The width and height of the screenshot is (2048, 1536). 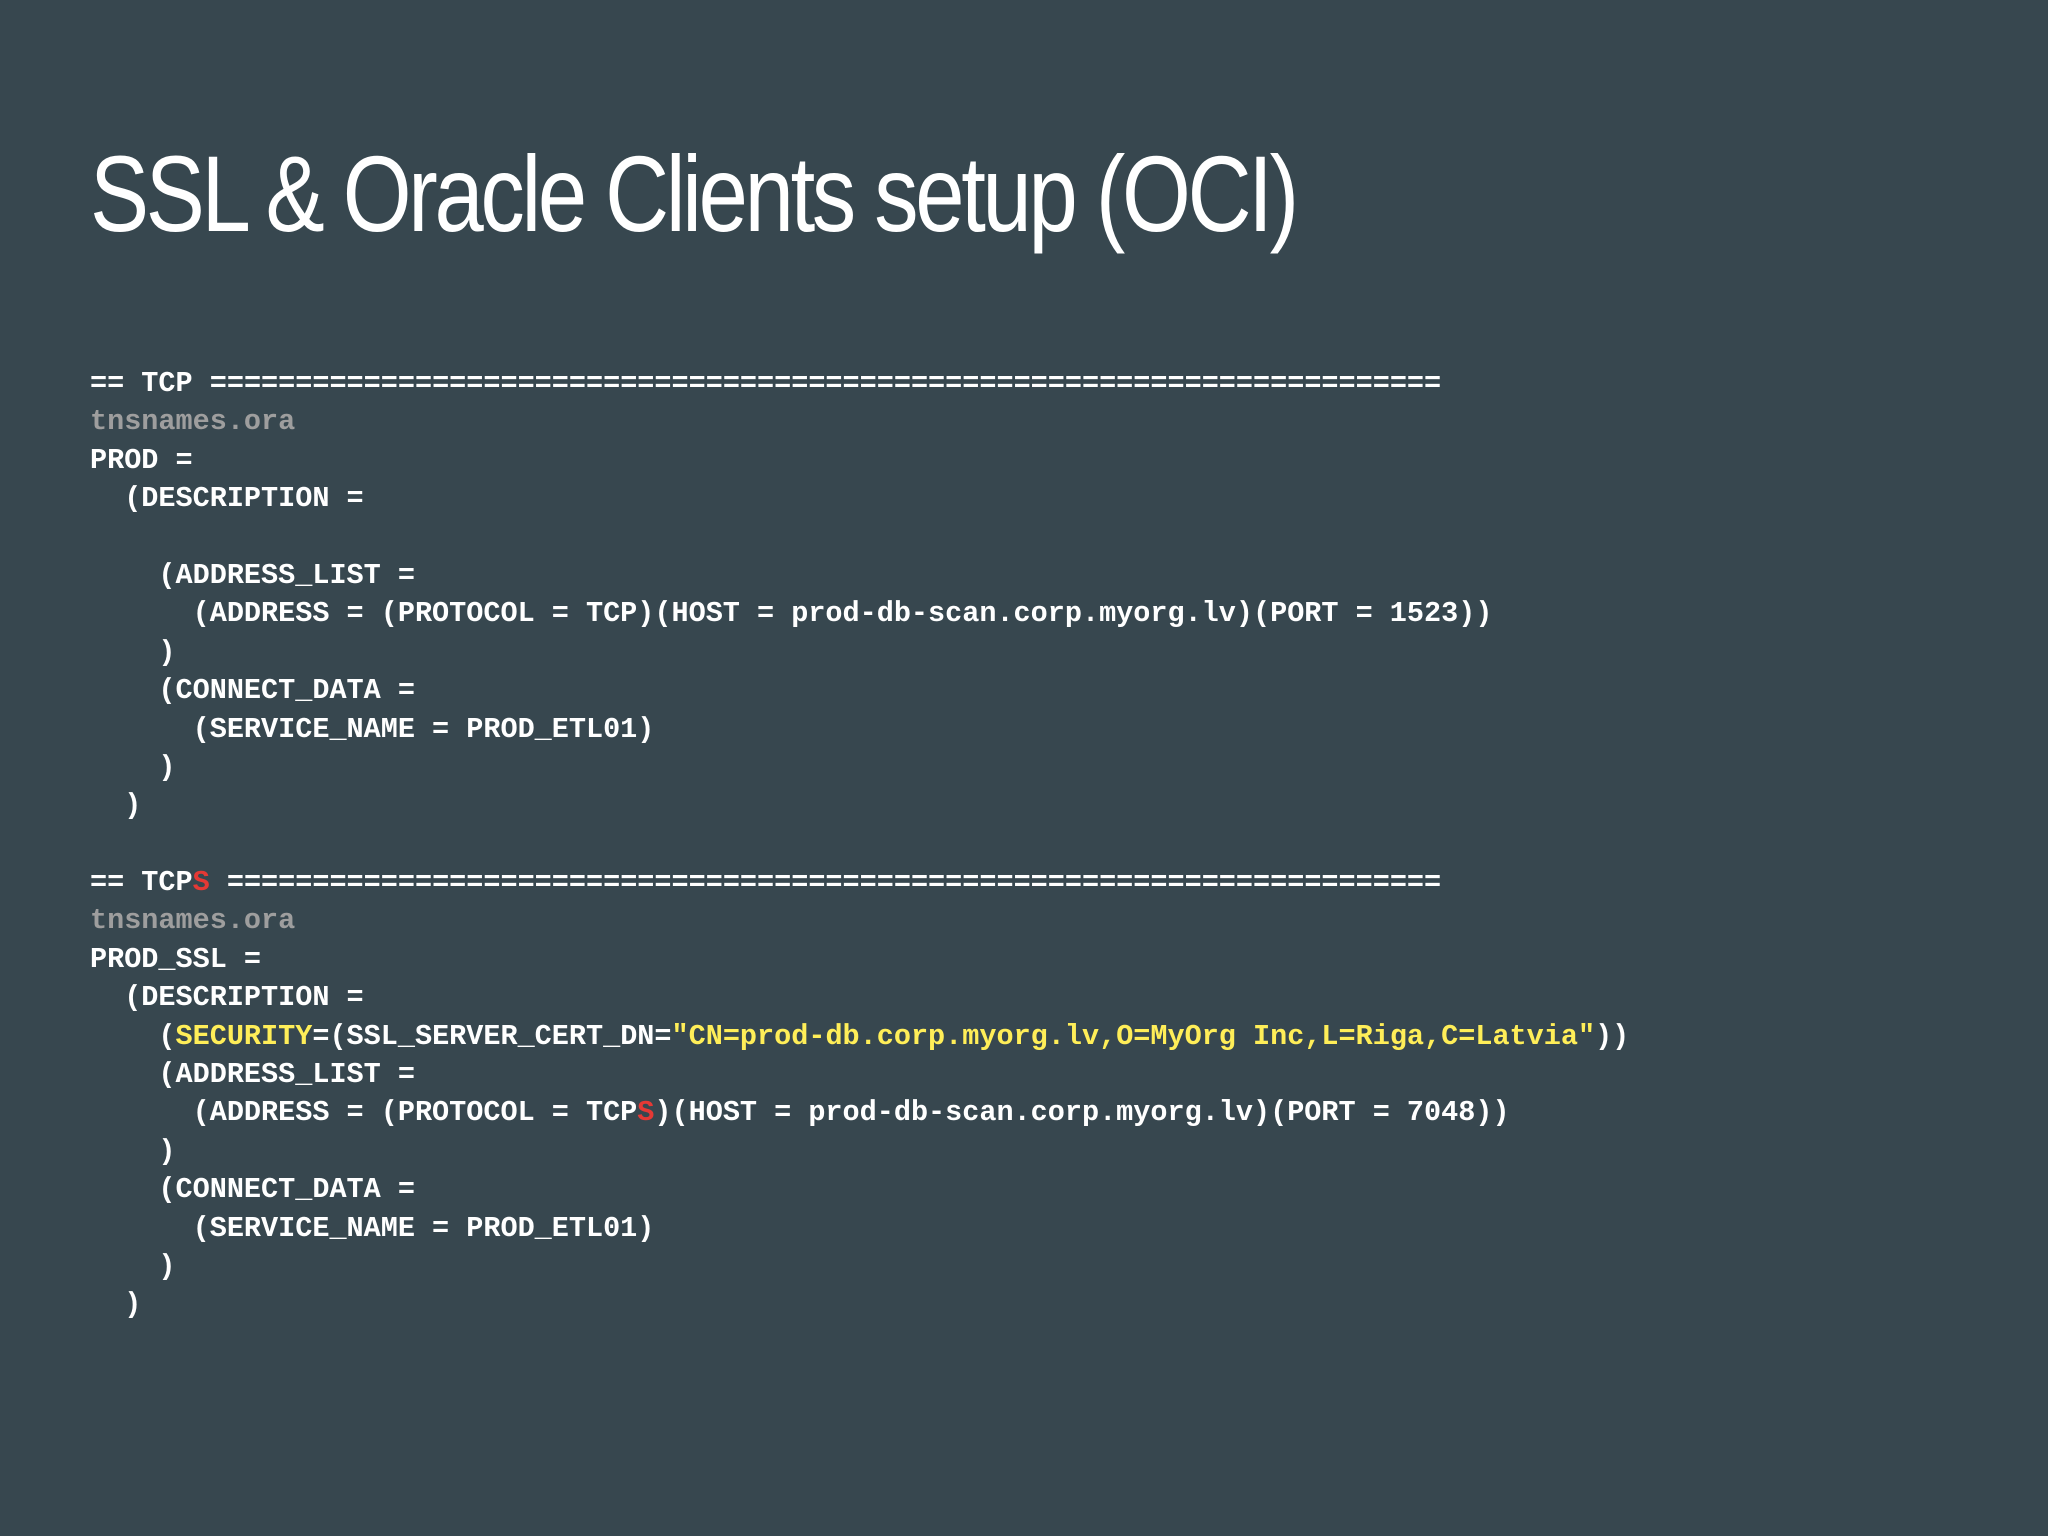 I want to click on tcps-security-open: (, so click(x=133, y=1036).